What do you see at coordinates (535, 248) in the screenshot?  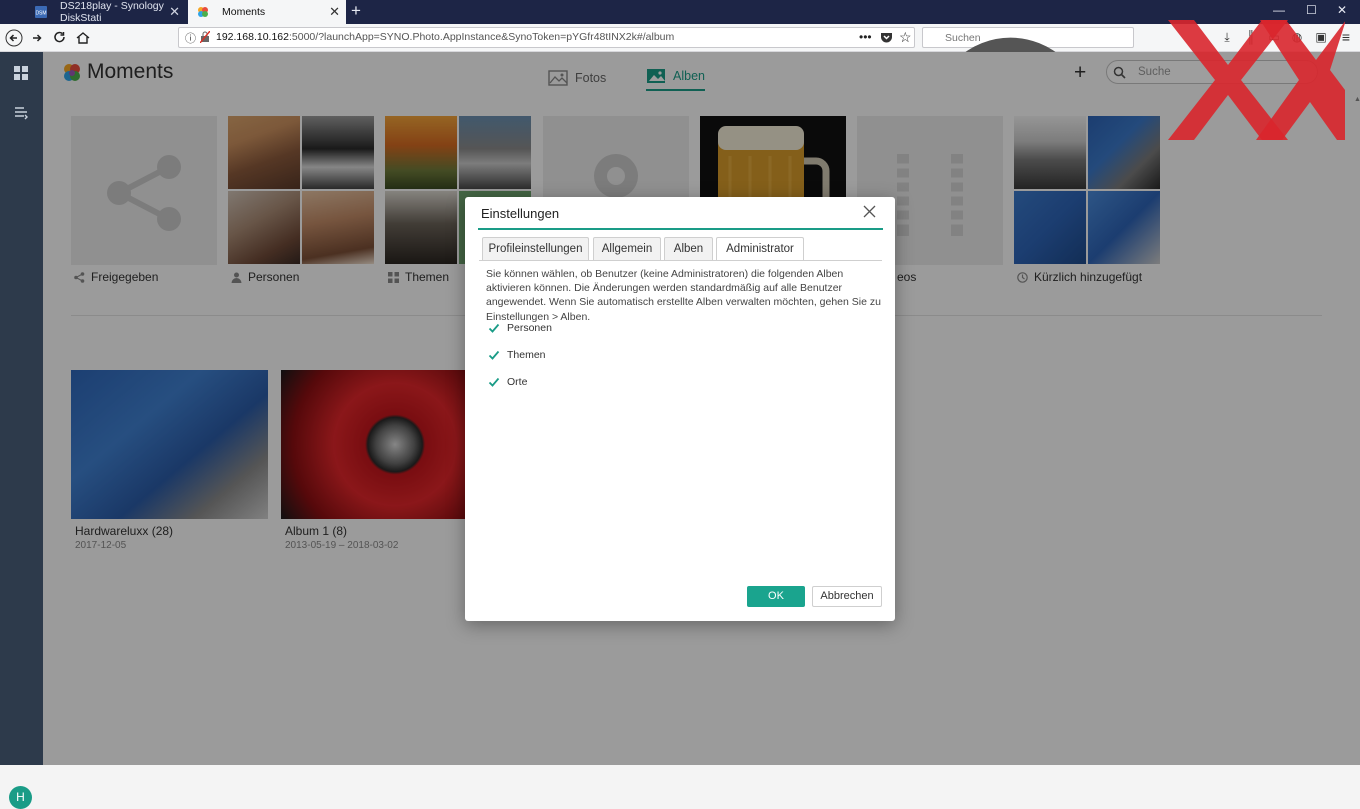 I see `tab-profileinstellungen: Profileinstellungen` at bounding box center [535, 248].